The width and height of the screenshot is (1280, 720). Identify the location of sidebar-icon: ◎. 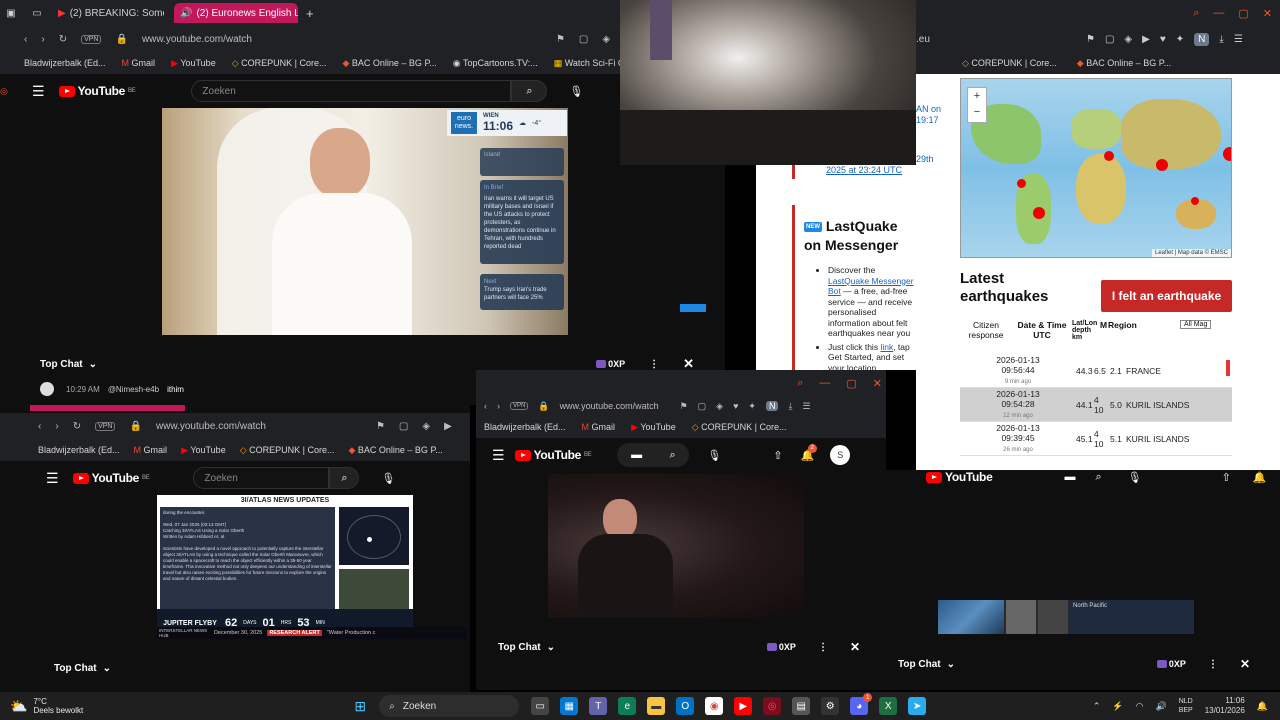
(4, 91).